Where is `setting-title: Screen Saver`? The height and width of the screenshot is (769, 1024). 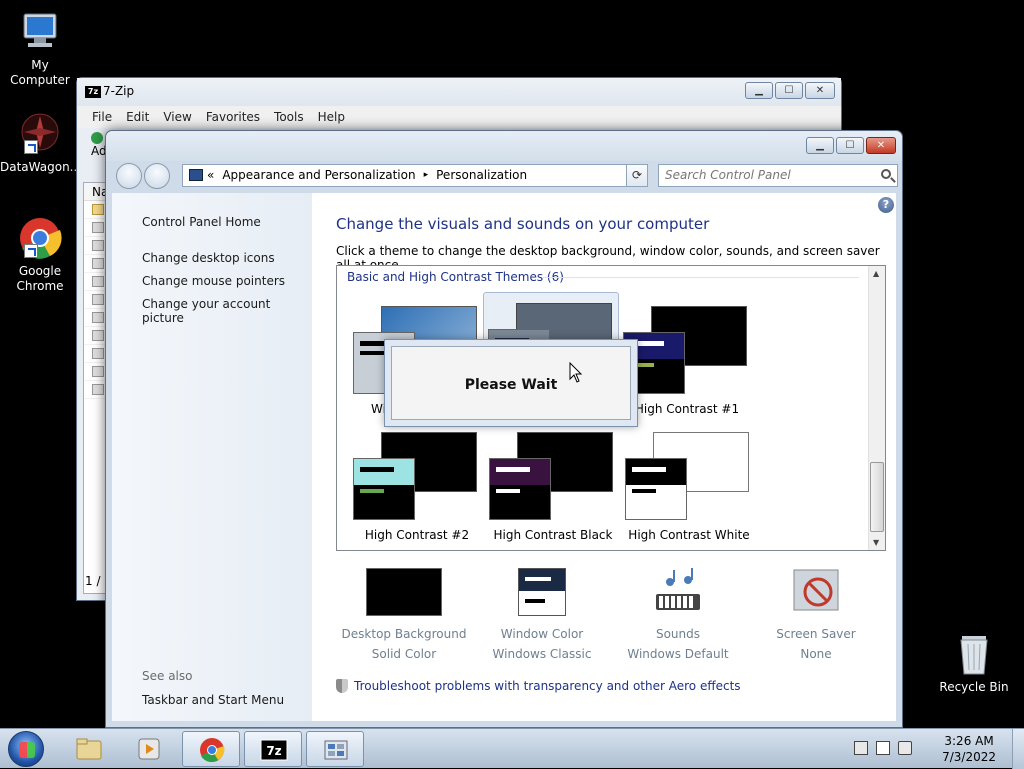 setting-title: Screen Saver is located at coordinates (816, 634).